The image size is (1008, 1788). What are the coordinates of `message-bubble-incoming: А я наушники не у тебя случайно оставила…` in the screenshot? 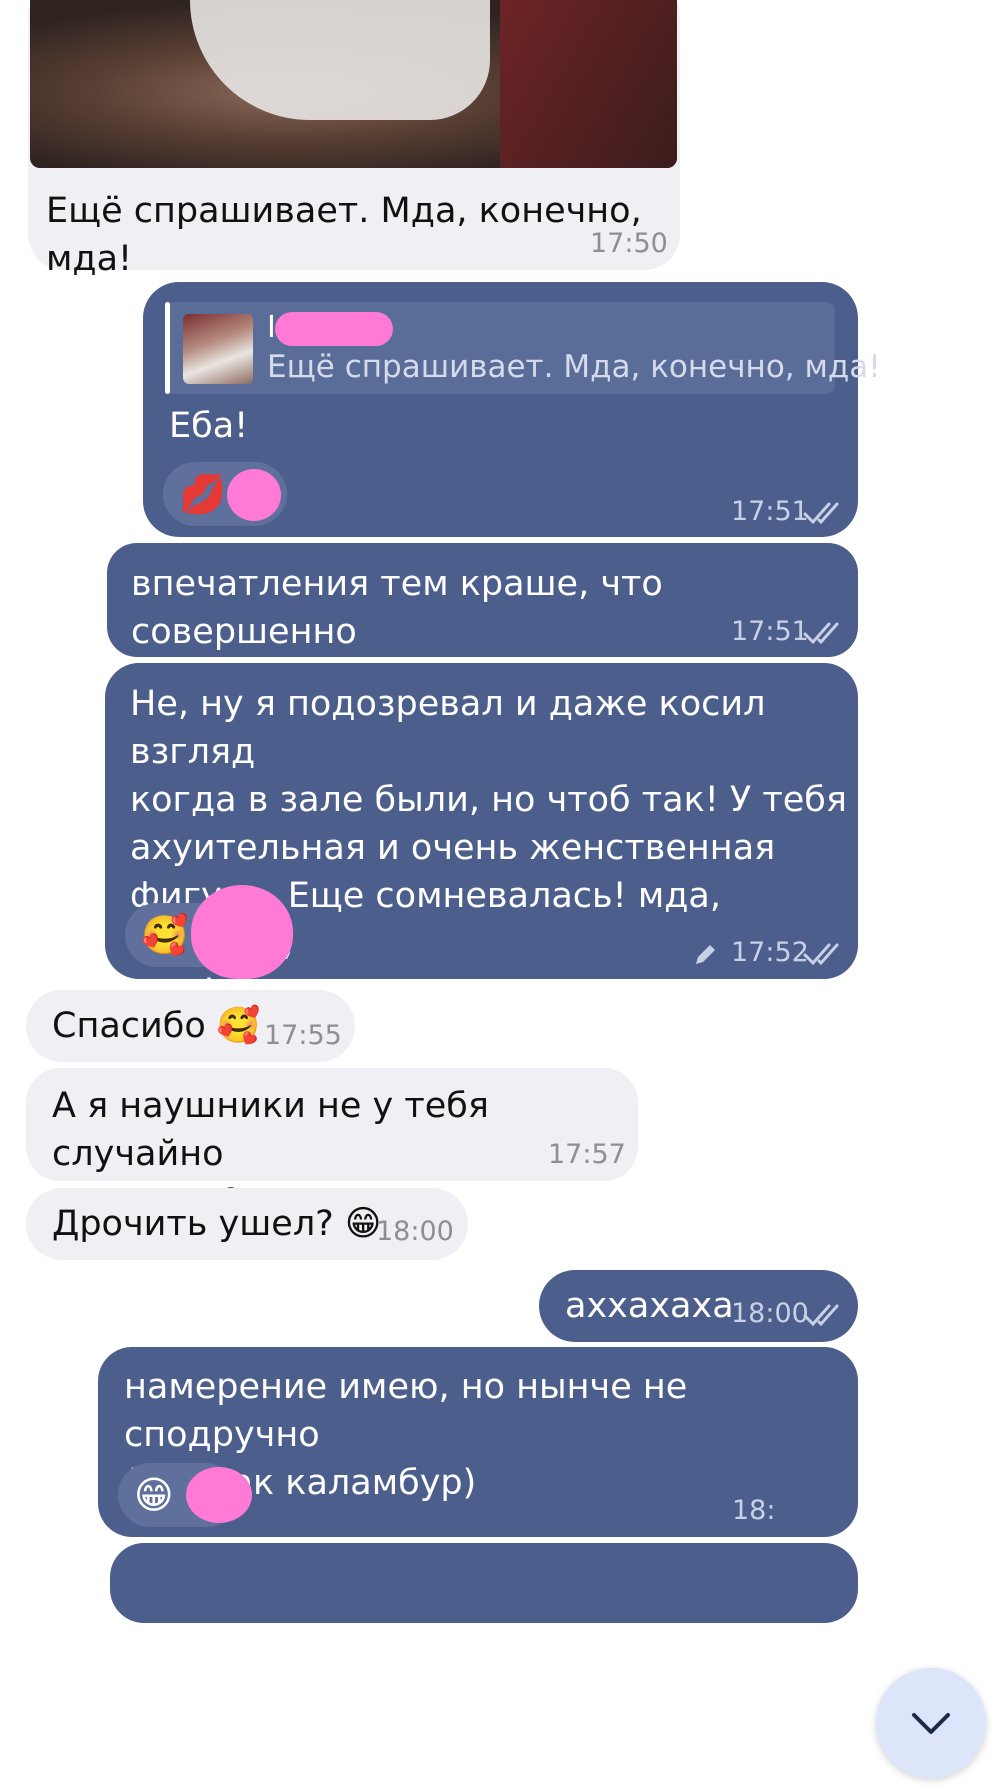 It's located at (332, 1145).